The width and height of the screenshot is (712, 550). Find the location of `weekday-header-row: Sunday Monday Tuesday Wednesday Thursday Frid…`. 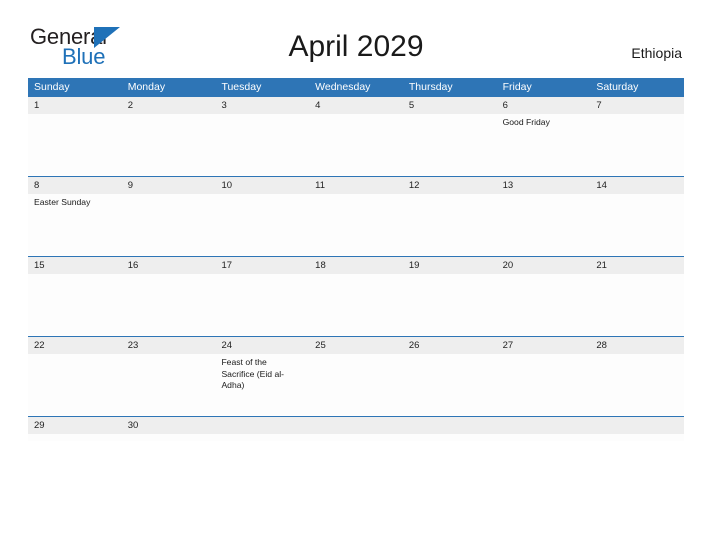

weekday-header-row: Sunday Monday Tuesday Wednesday Thursday Frid… is located at coordinates (356, 87).